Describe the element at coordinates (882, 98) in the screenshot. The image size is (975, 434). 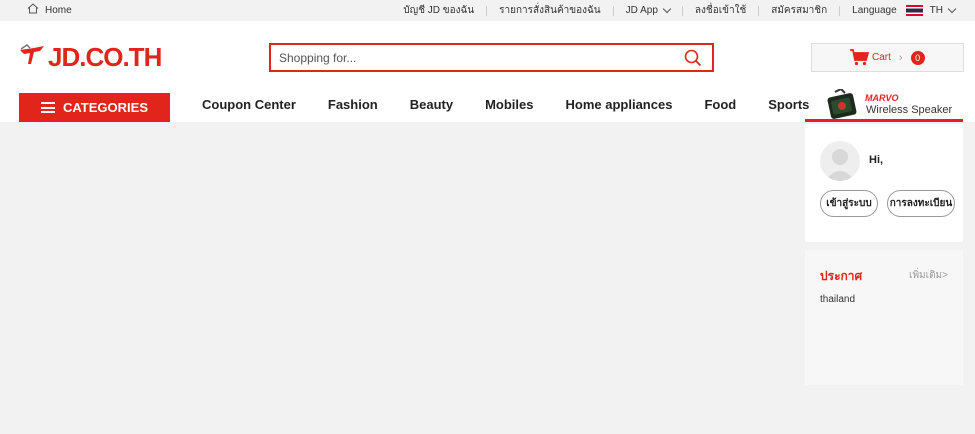
I see `promo-brand-logo: MARVO` at that location.